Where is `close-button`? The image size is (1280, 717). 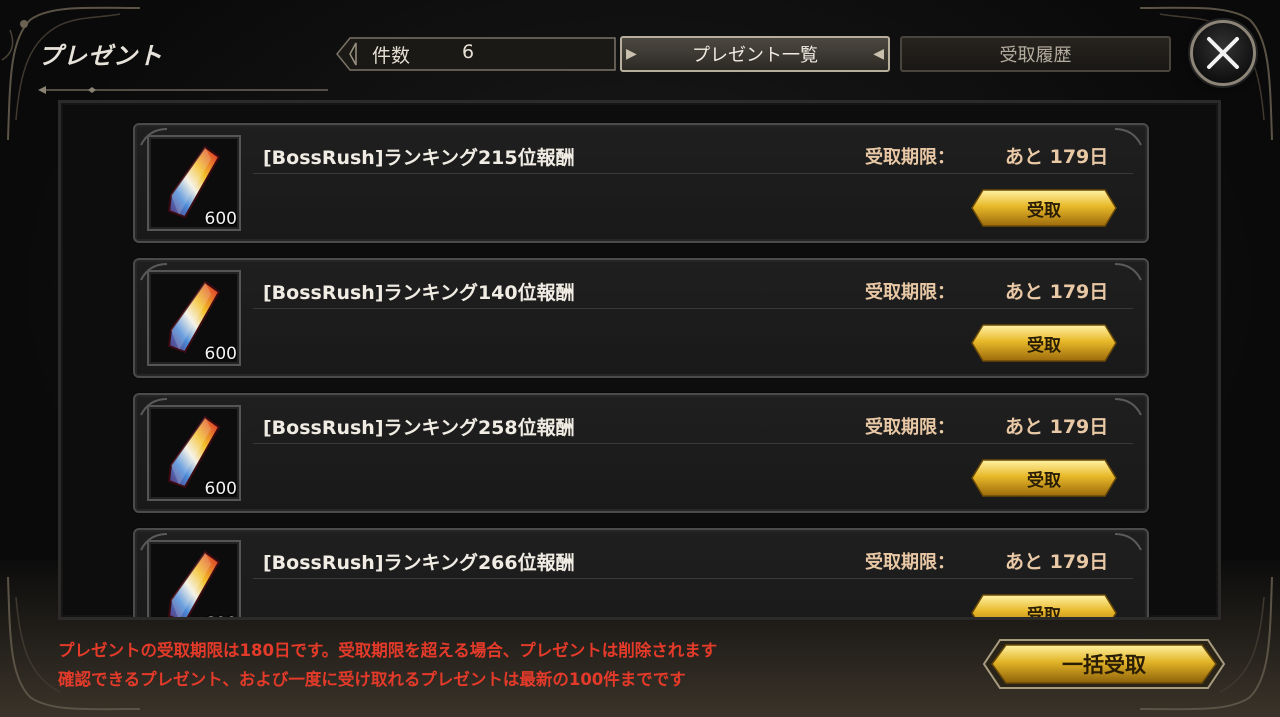 close-button is located at coordinates (1223, 53).